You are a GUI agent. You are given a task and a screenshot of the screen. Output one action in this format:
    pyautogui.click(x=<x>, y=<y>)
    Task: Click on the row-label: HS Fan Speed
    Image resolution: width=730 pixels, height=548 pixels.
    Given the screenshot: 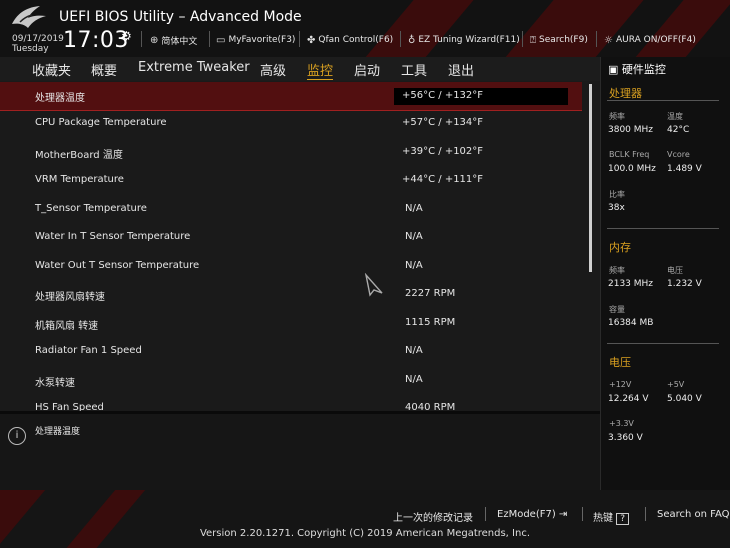 What is the action you would take?
    pyautogui.click(x=69, y=406)
    